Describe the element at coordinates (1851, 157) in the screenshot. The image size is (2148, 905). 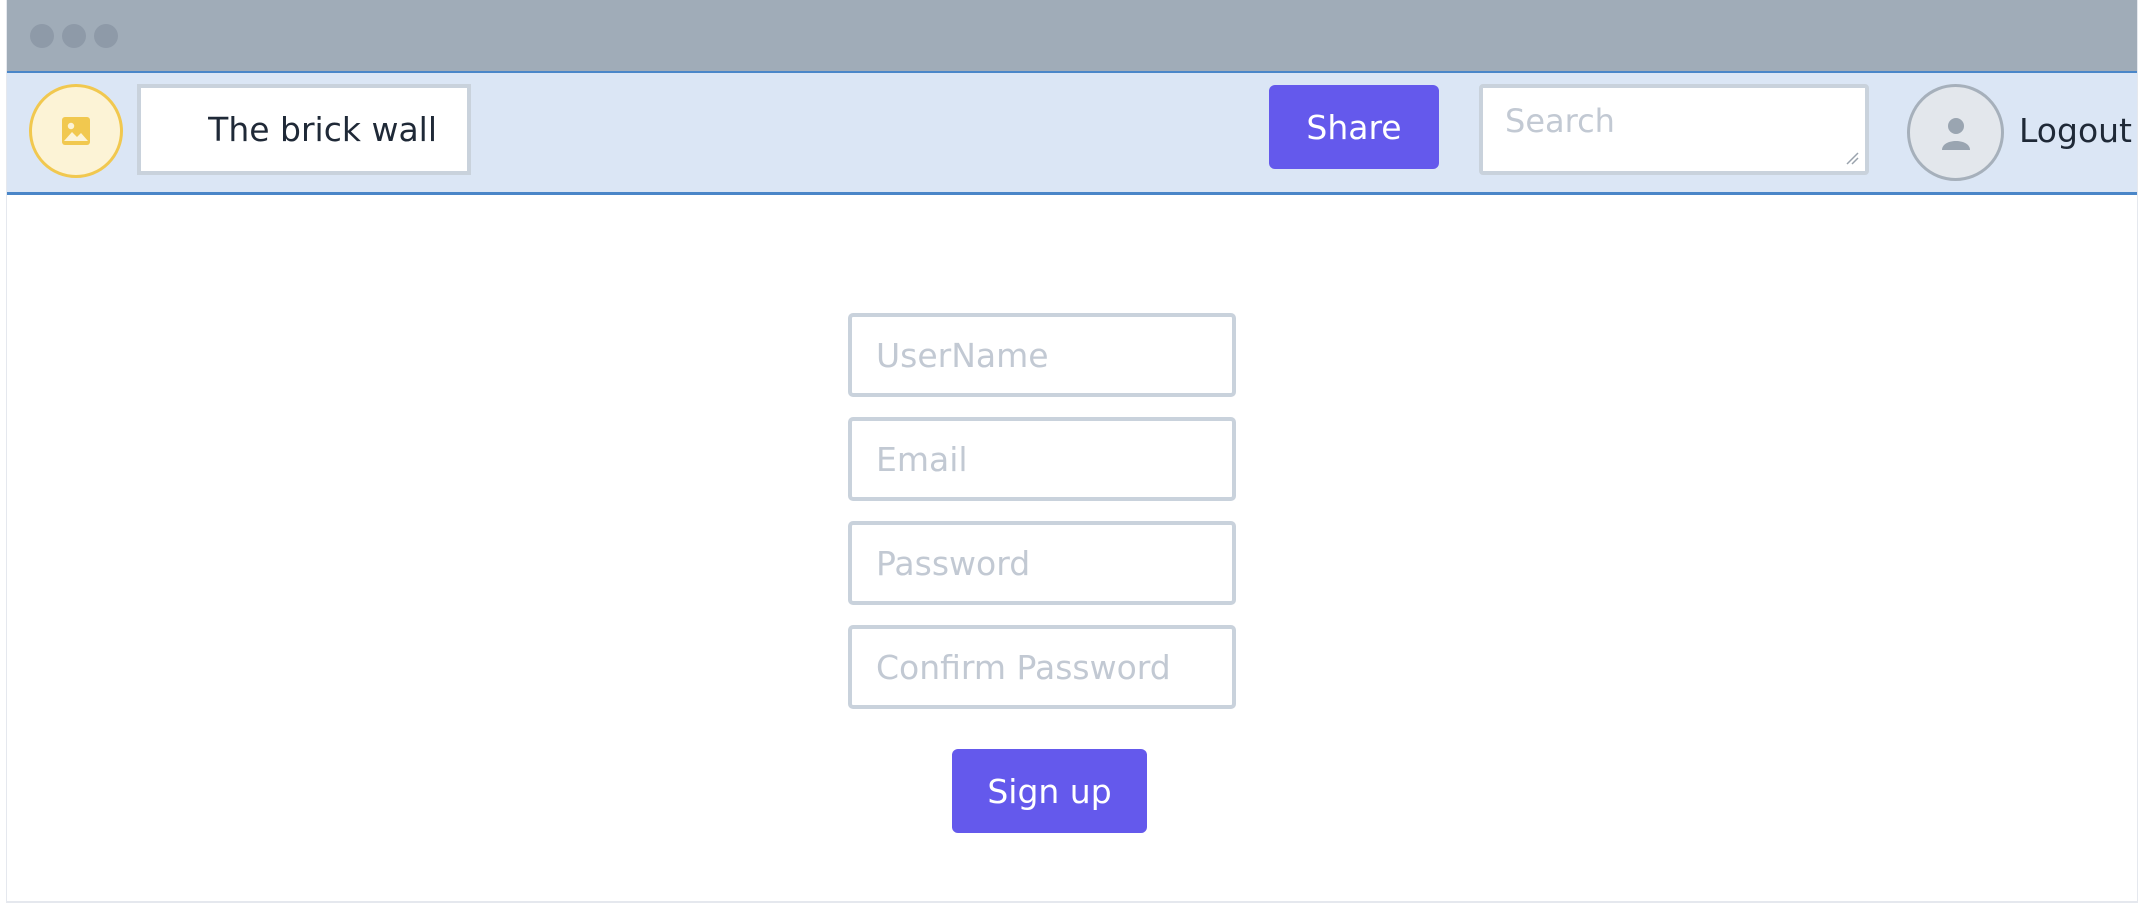
I see `resize-grip-icon` at that location.